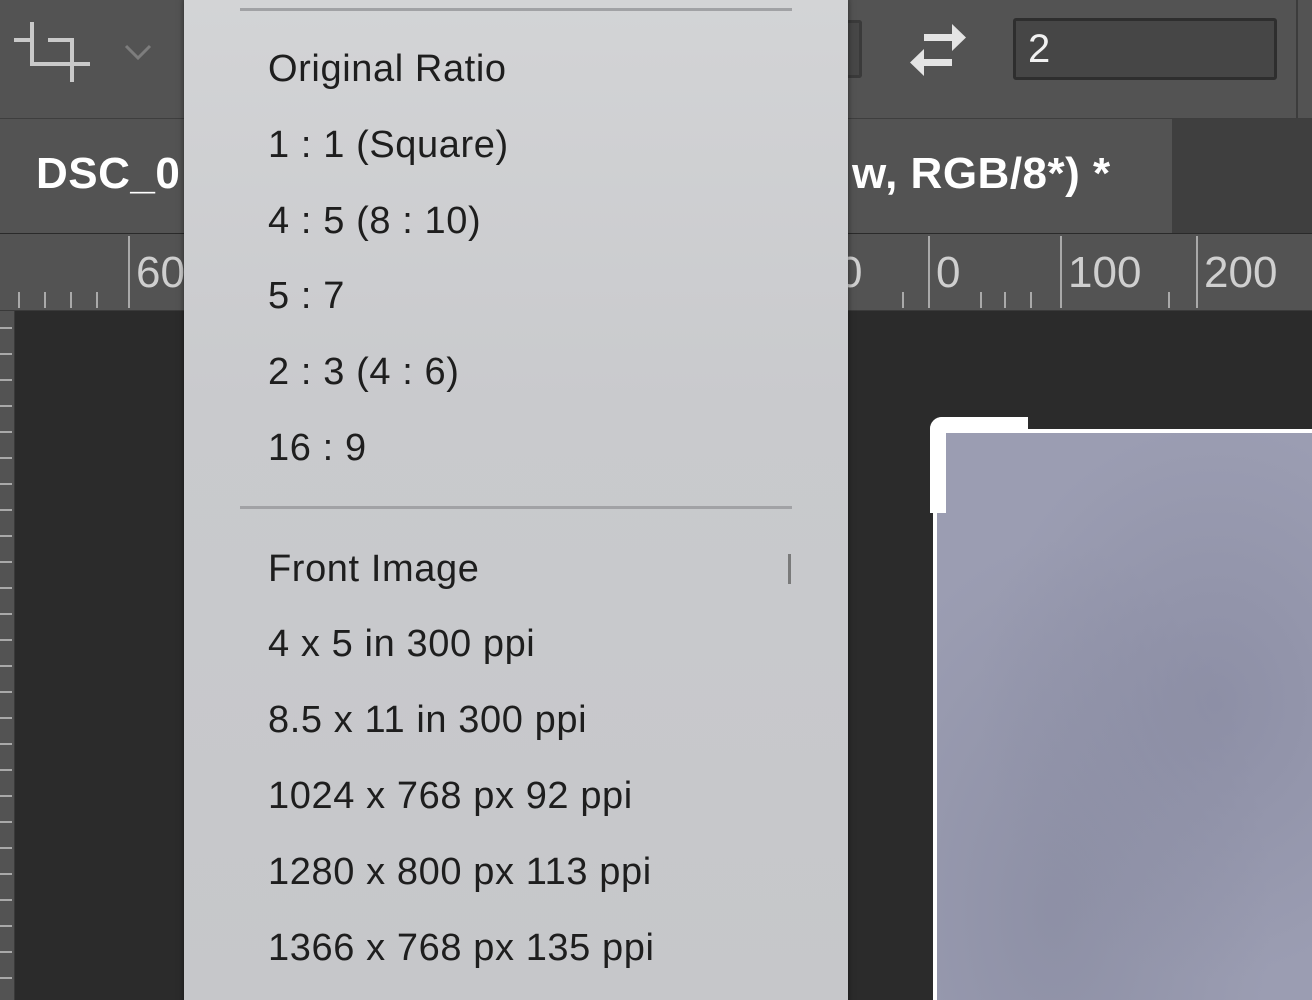  What do you see at coordinates (981, 173) in the screenshot?
I see `document-tab-title-end: w, RGB/8*) *` at bounding box center [981, 173].